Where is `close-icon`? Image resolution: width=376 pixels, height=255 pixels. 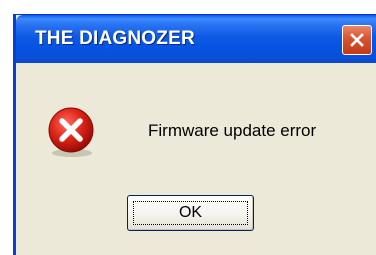
close-icon is located at coordinates (357, 40).